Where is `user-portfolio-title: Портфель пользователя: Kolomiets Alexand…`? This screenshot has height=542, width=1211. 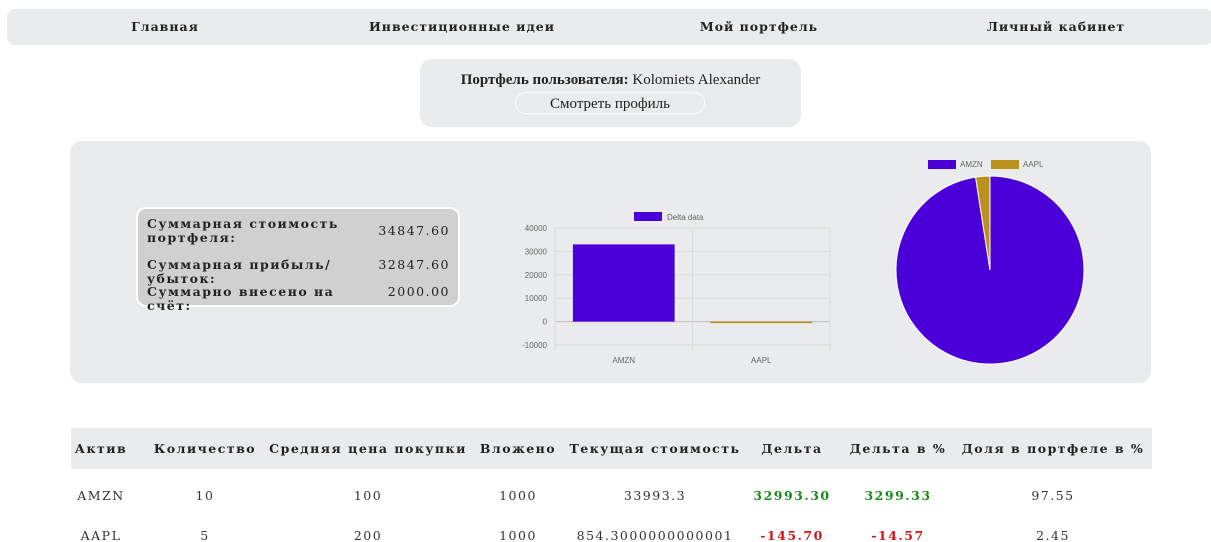 user-portfolio-title: Портфель пользователя: Kolomiets Alexand… is located at coordinates (610, 80).